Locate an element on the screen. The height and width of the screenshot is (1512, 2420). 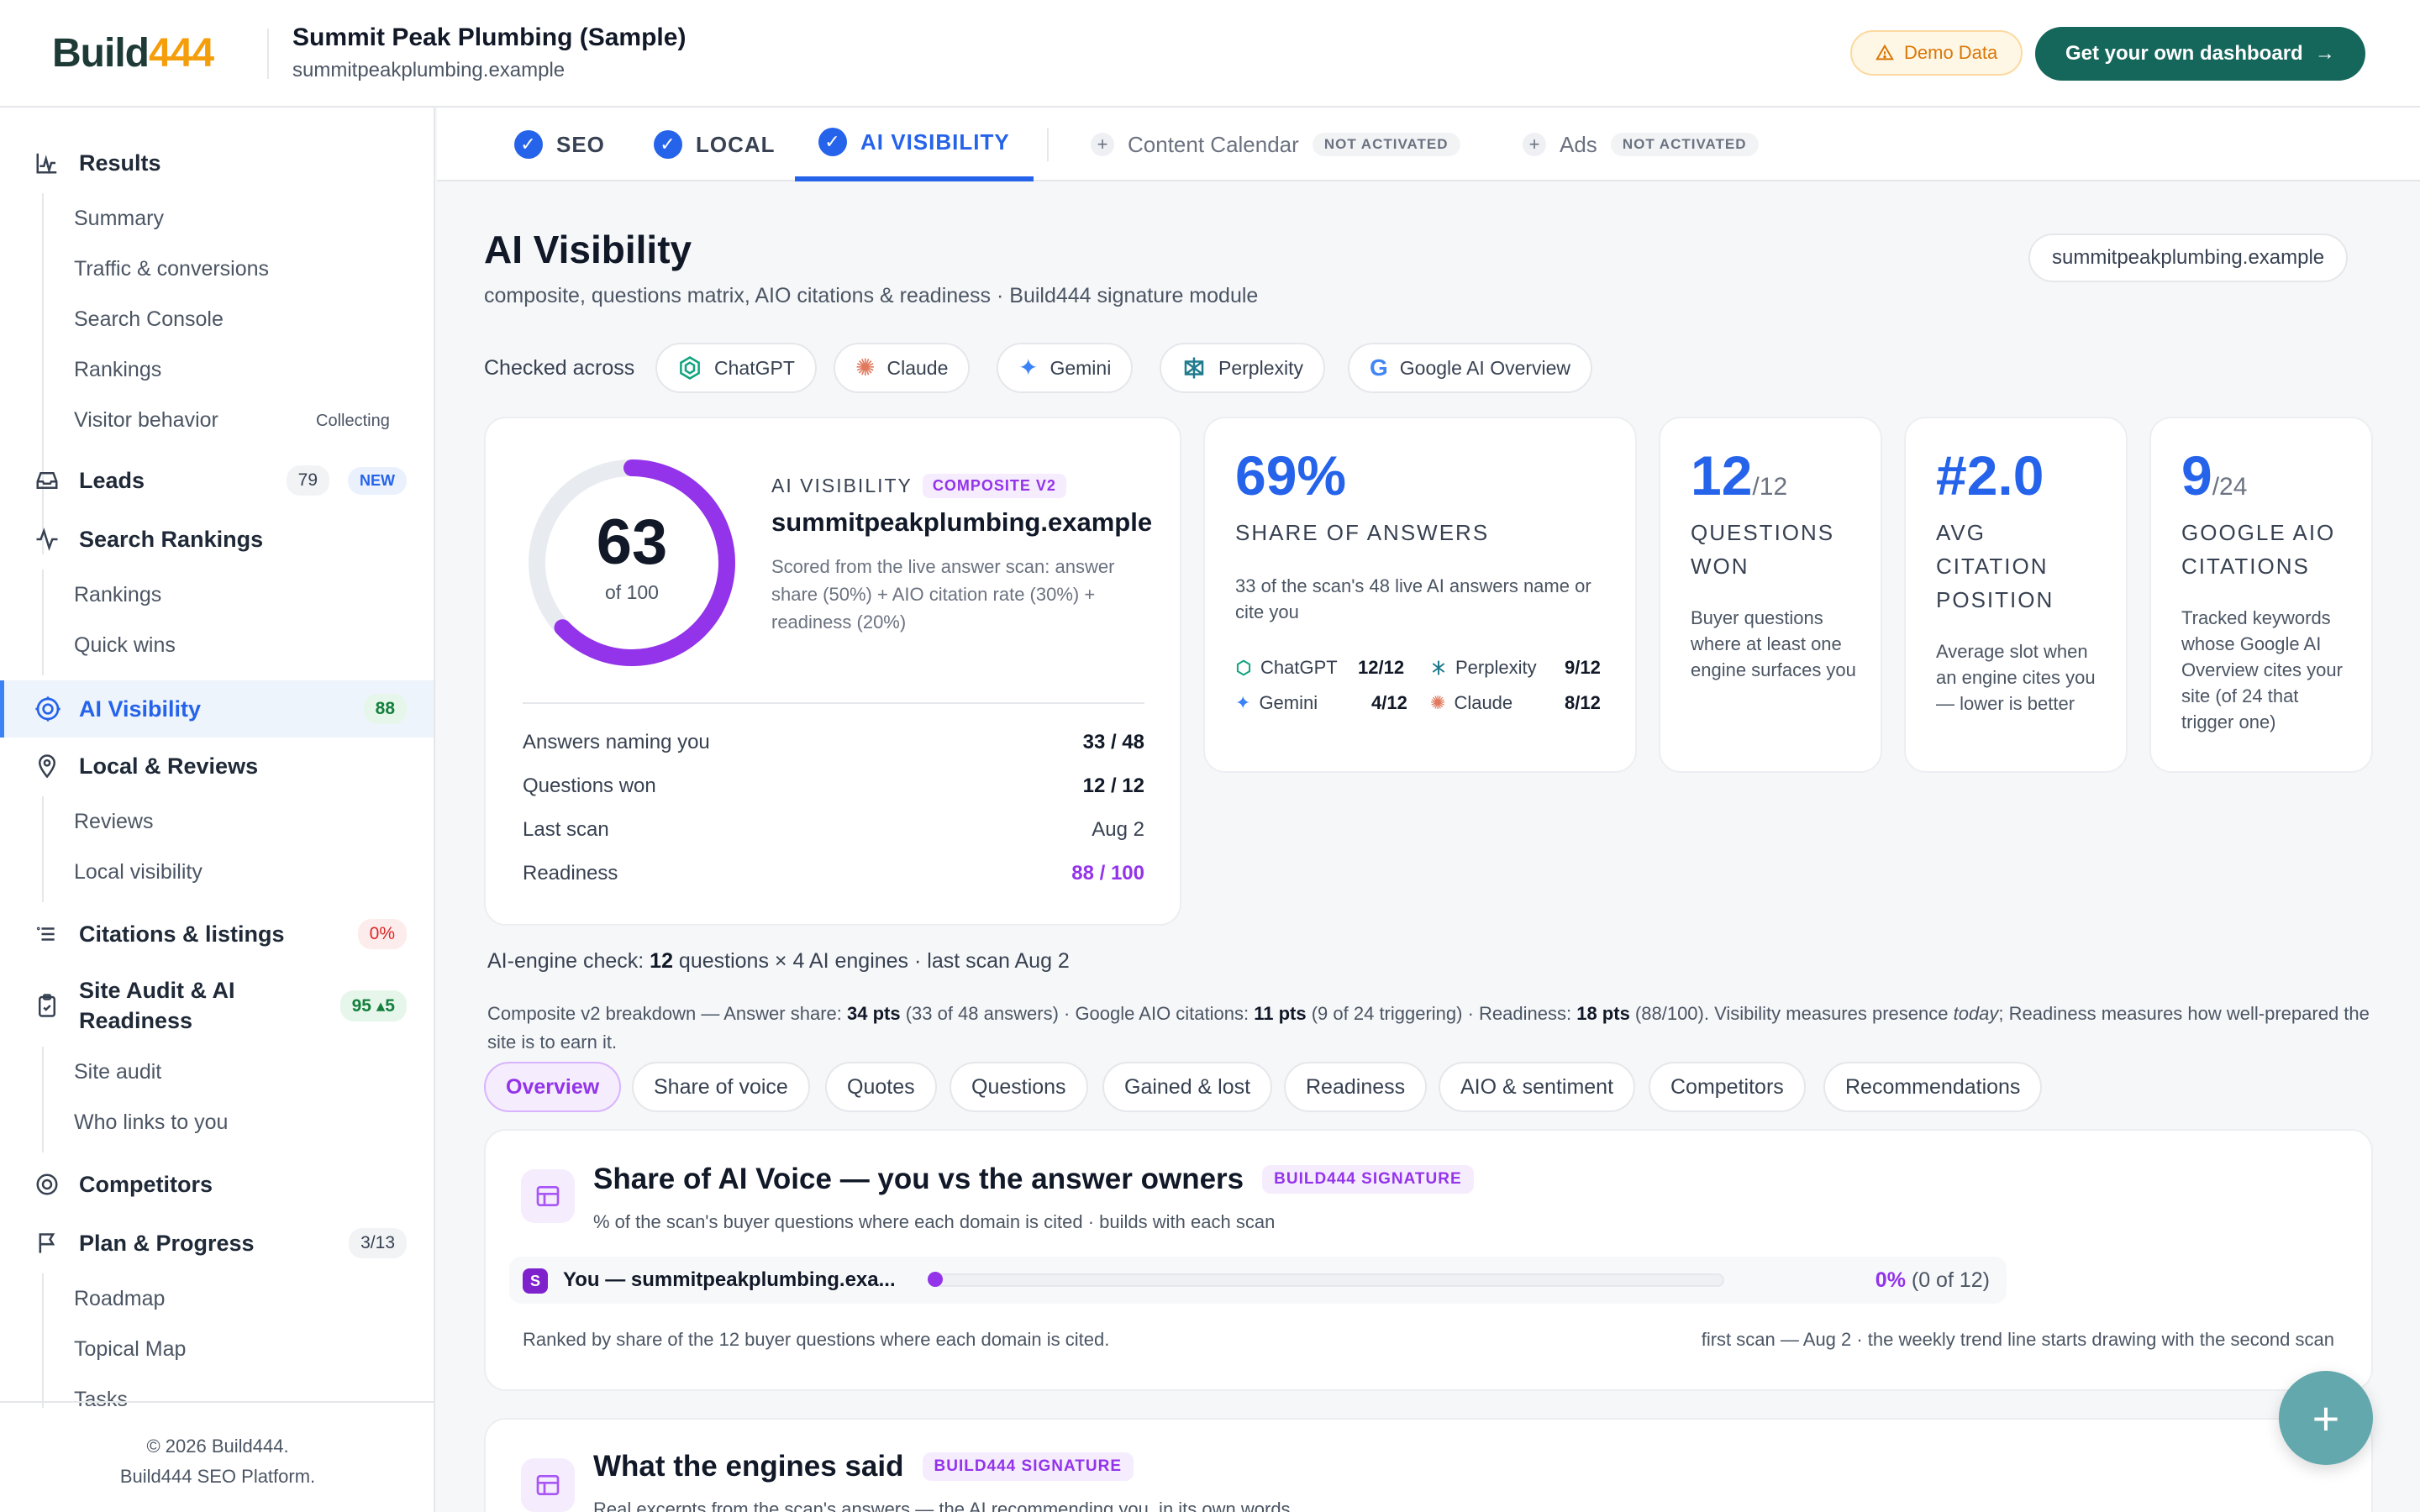
engine-name: Claude is located at coordinates (1483, 702).